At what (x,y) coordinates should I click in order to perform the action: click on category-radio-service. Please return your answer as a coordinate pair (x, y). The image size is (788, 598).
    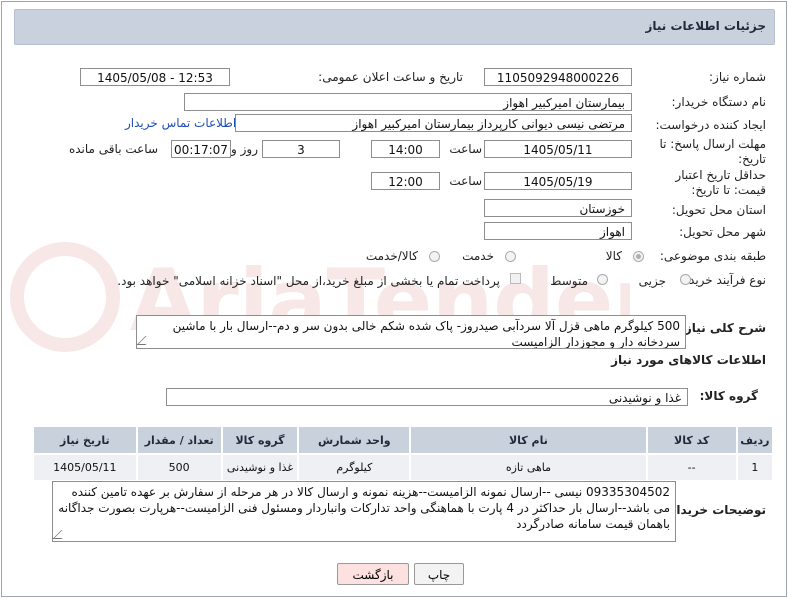
    Looking at the image, I should click on (510, 256).